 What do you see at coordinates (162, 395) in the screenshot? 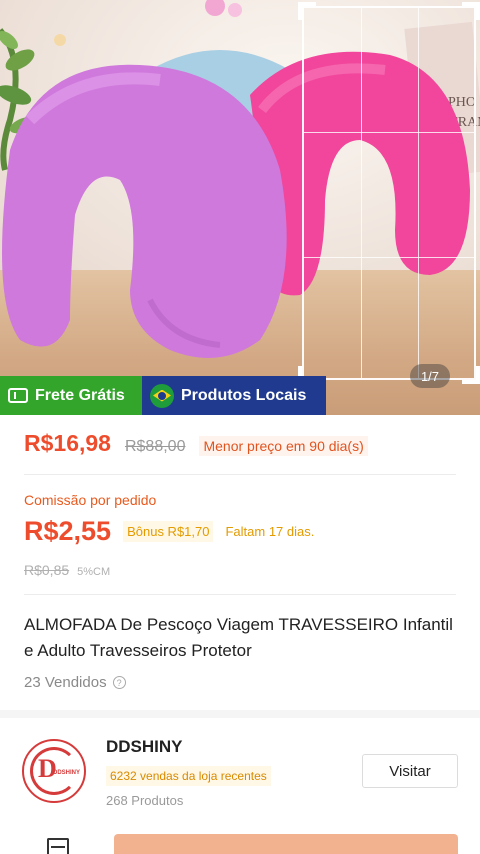
I see `brazil-flag-icon` at bounding box center [162, 395].